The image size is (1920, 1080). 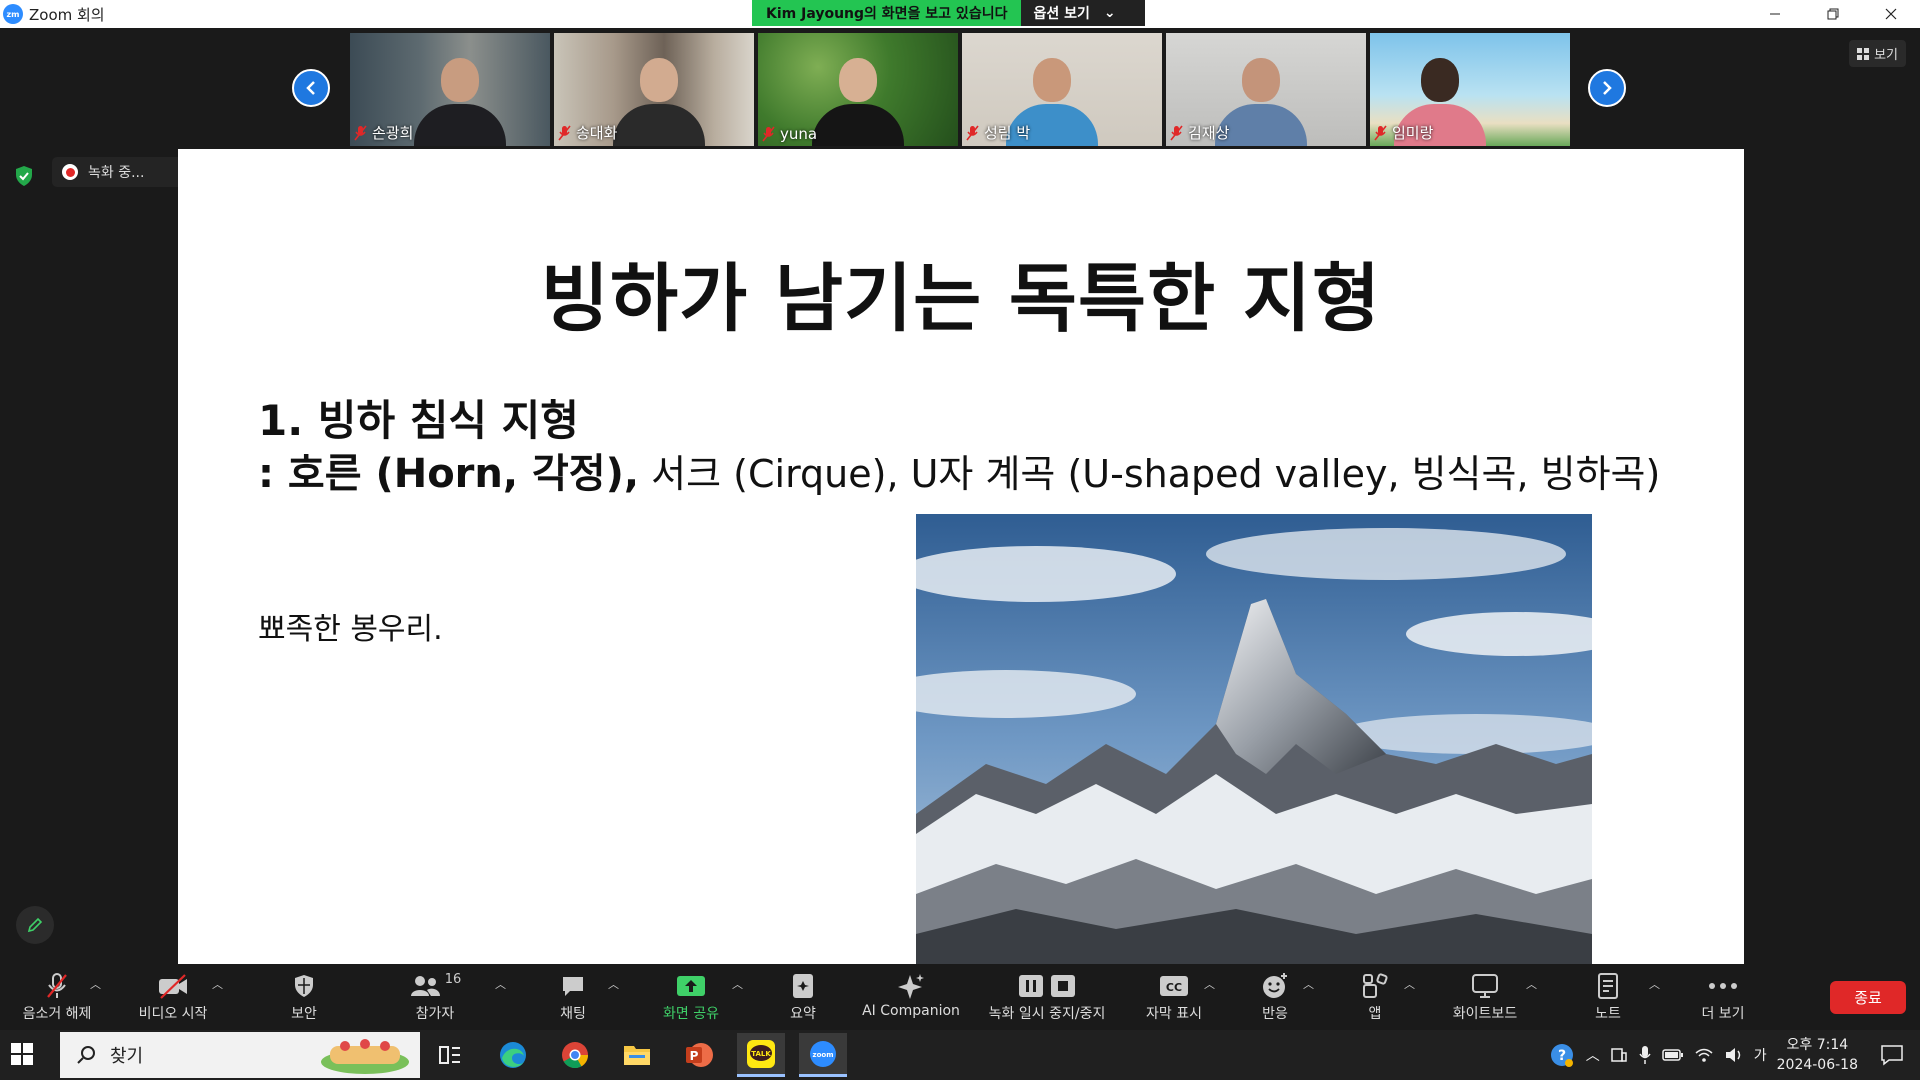 I want to click on encryption-shield-icon, so click(x=24, y=176).